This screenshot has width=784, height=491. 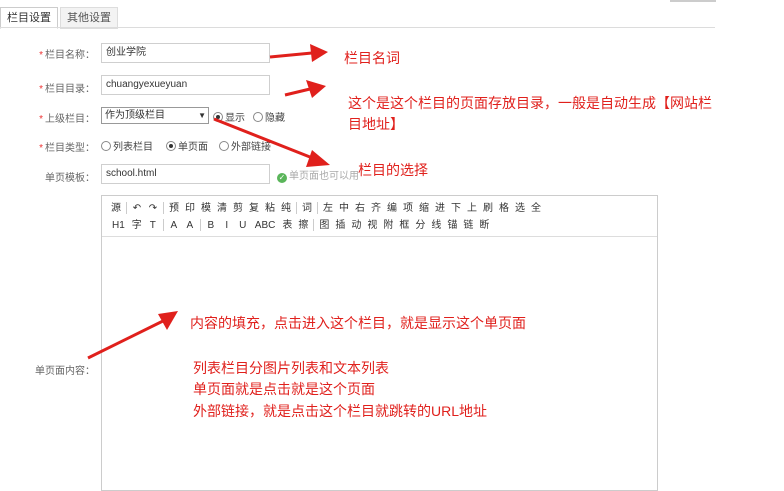 What do you see at coordinates (340, 411) in the screenshot?
I see `annotation-type-line3: 外部链接，就是点击这个栏目就跳转的URL地址` at bounding box center [340, 411].